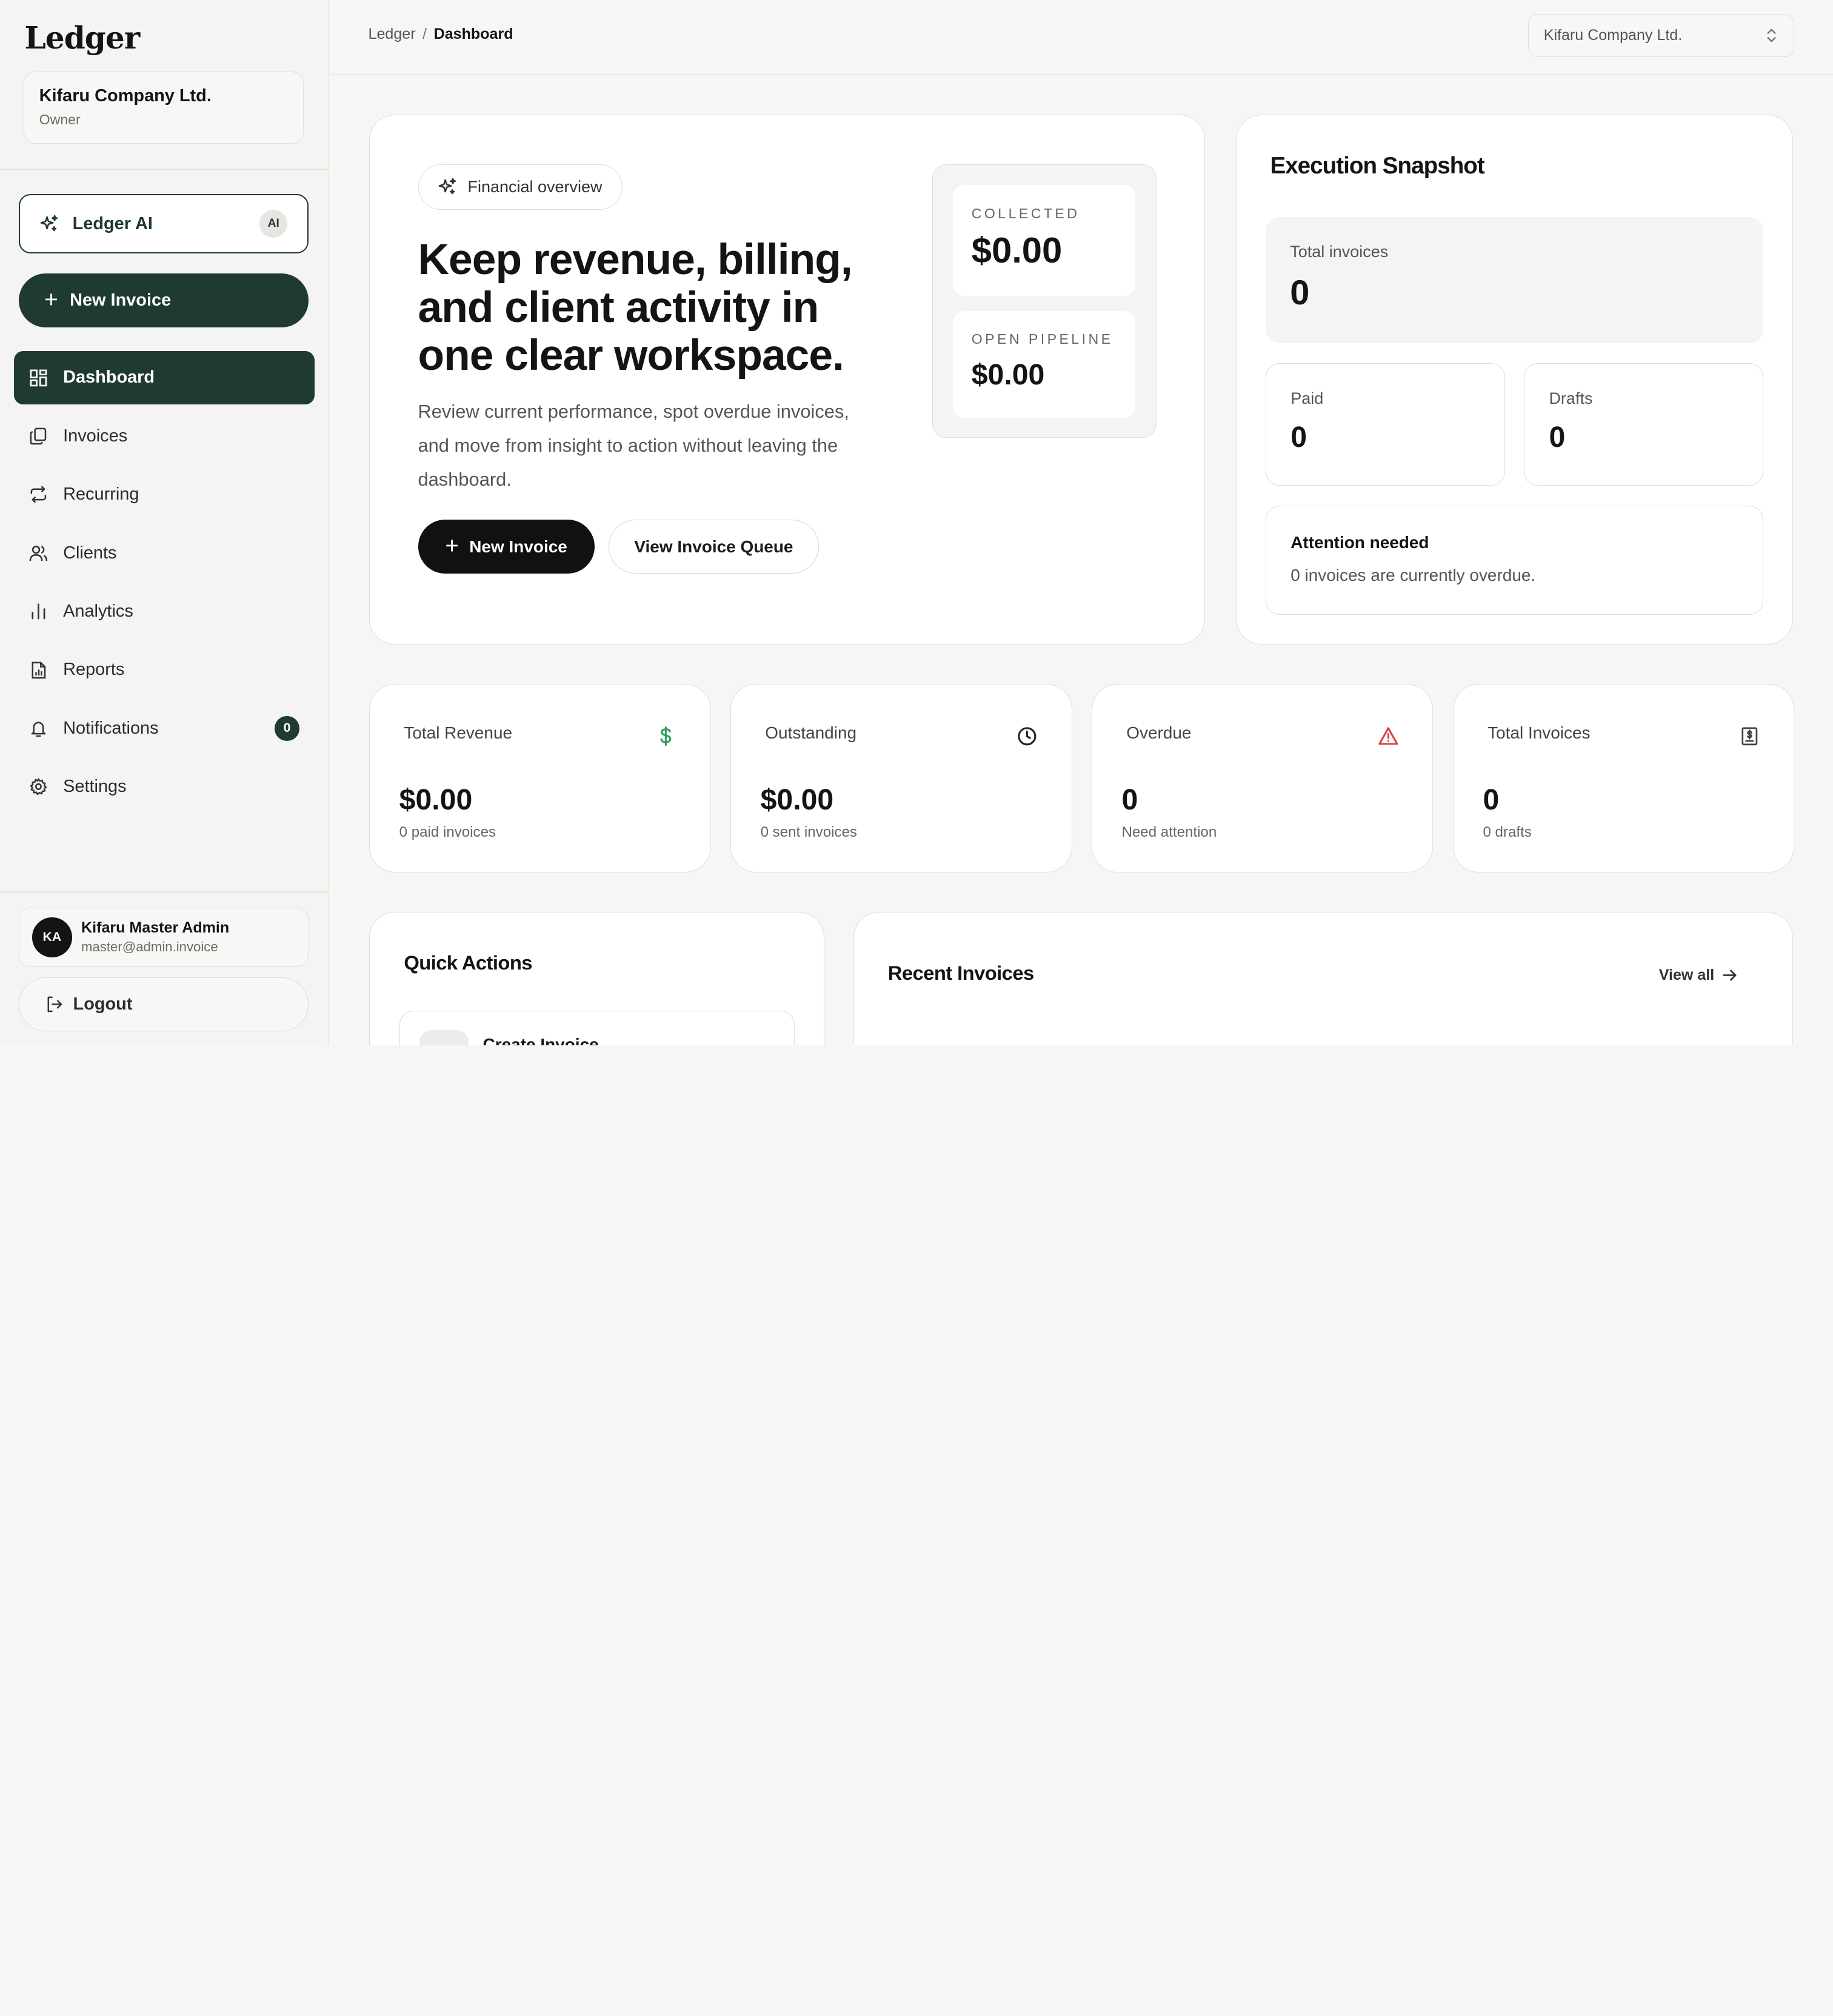 This screenshot has height=2016, width=1833. I want to click on org-name: Kifaru Company Ltd., so click(125, 95).